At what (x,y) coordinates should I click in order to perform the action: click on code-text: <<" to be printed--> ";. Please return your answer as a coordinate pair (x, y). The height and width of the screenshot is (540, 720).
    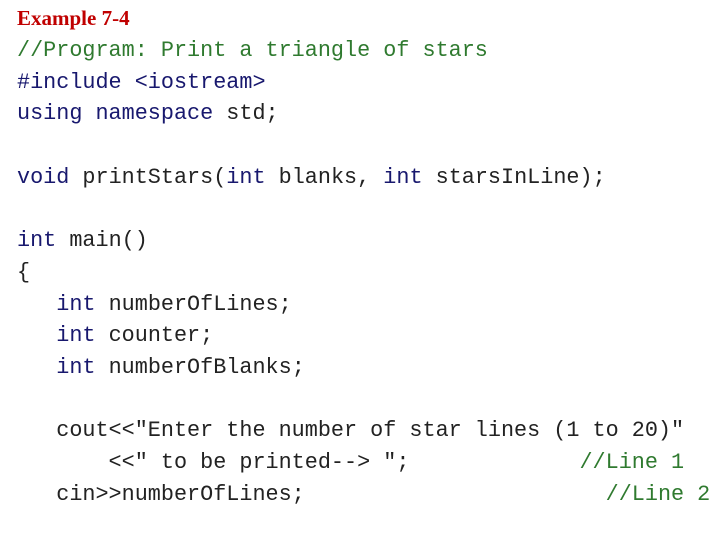
    Looking at the image, I should click on (298, 462).